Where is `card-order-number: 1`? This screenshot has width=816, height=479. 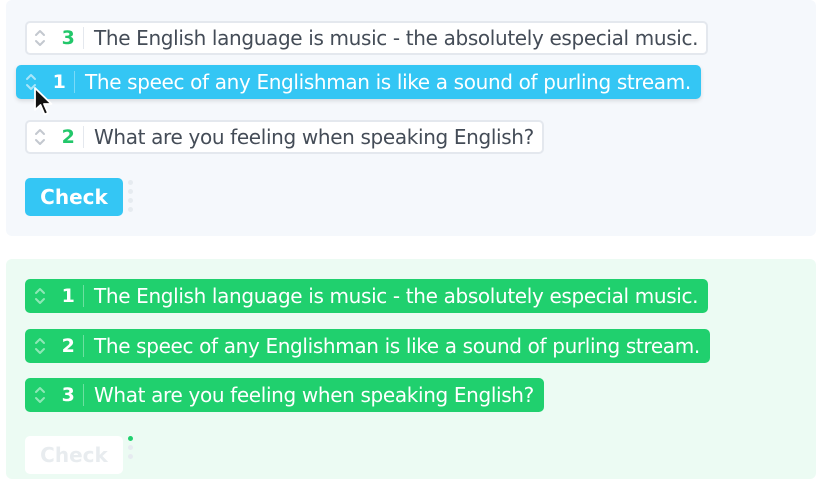 card-order-number: 1 is located at coordinates (68, 296).